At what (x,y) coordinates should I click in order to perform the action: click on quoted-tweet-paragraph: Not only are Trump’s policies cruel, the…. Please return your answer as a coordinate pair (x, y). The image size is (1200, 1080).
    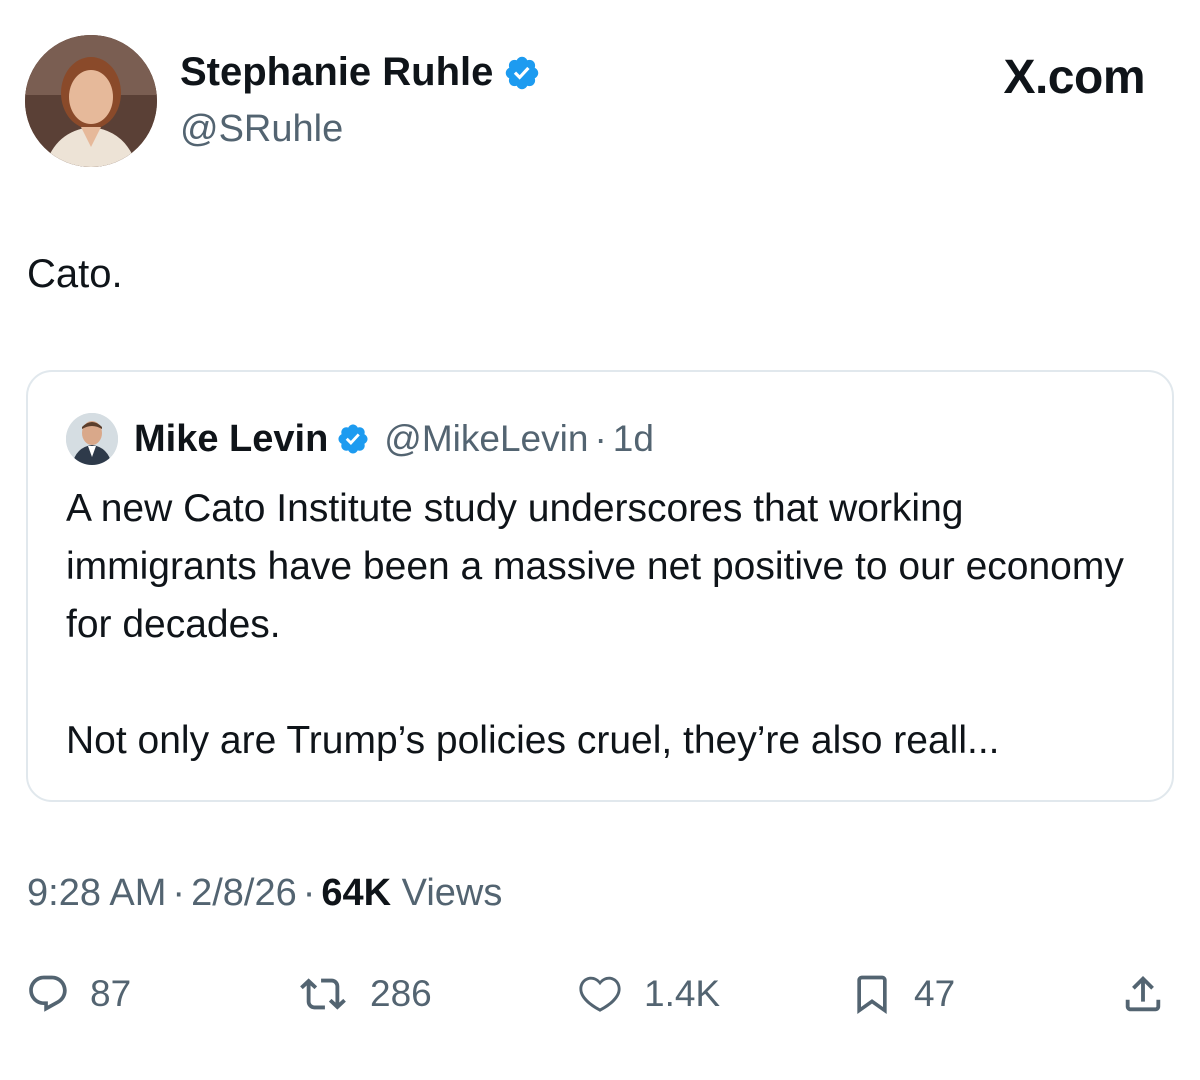
    Looking at the image, I should click on (533, 740).